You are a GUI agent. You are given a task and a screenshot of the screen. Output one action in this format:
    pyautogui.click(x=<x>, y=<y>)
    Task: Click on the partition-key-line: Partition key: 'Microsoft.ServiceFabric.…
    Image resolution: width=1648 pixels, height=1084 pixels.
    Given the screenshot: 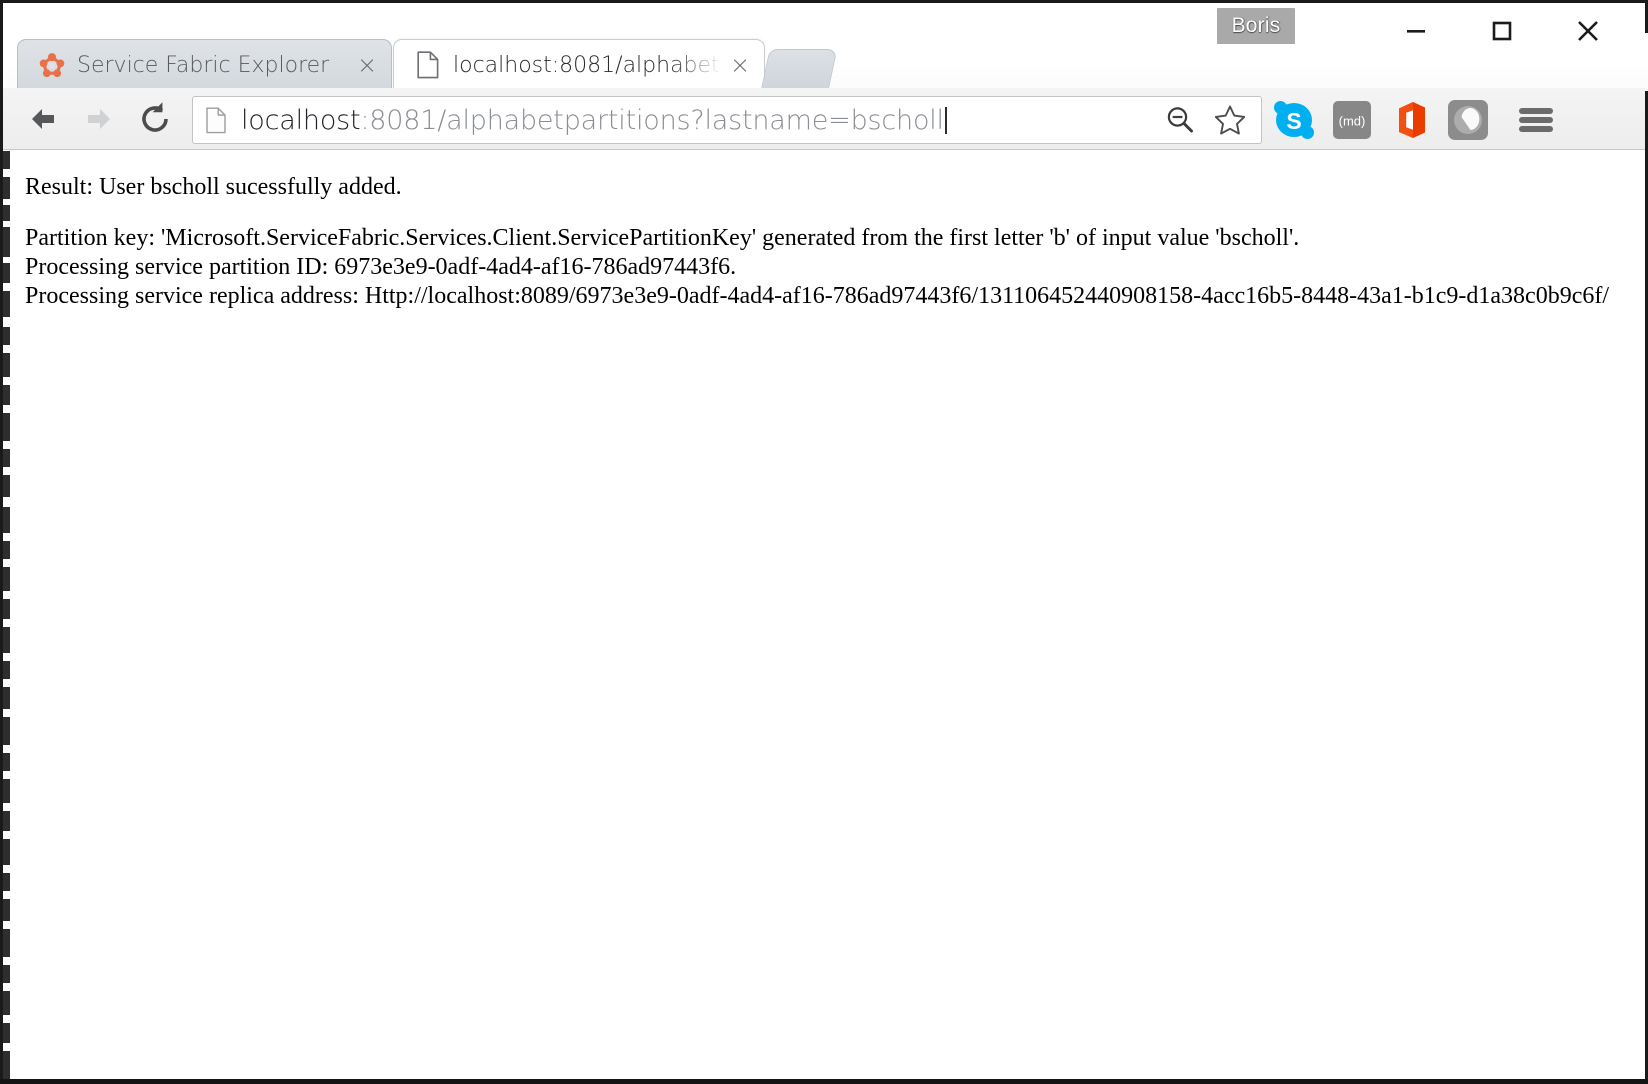 What is the action you would take?
    pyautogui.click(x=662, y=238)
    